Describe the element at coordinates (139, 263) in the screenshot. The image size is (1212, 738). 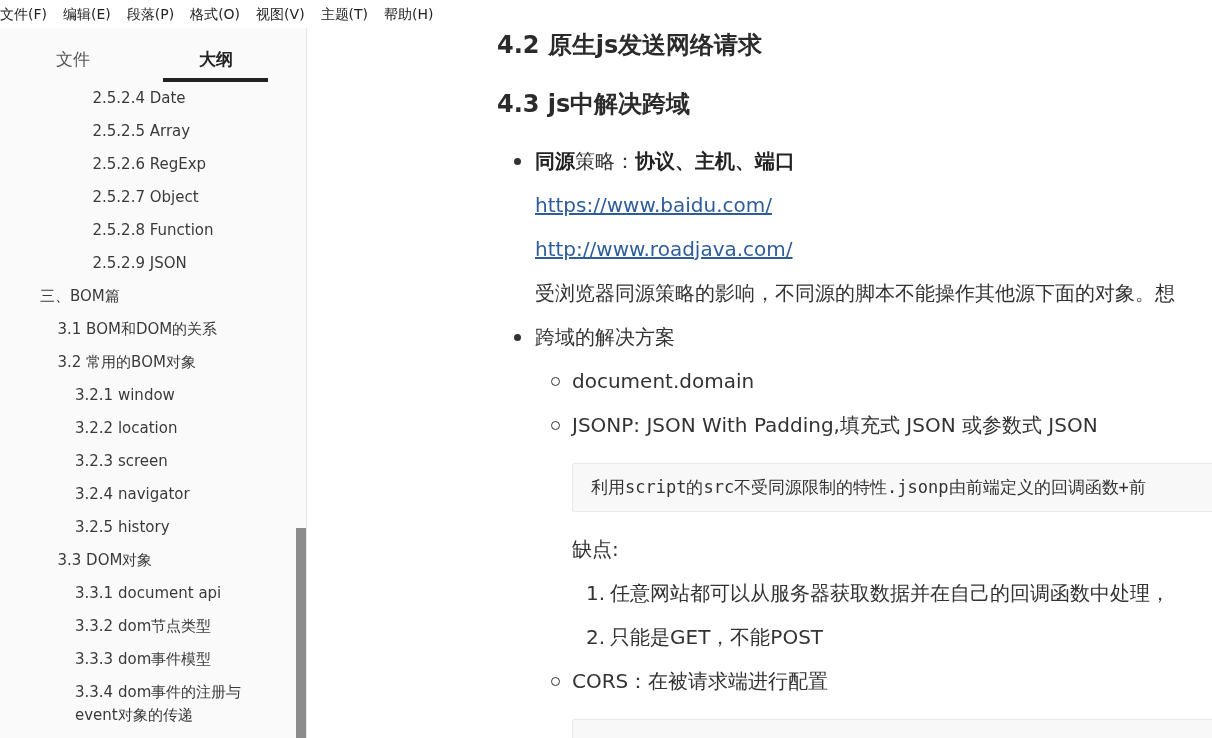
I see `outline-item: 2.5.2.9 JSON` at that location.